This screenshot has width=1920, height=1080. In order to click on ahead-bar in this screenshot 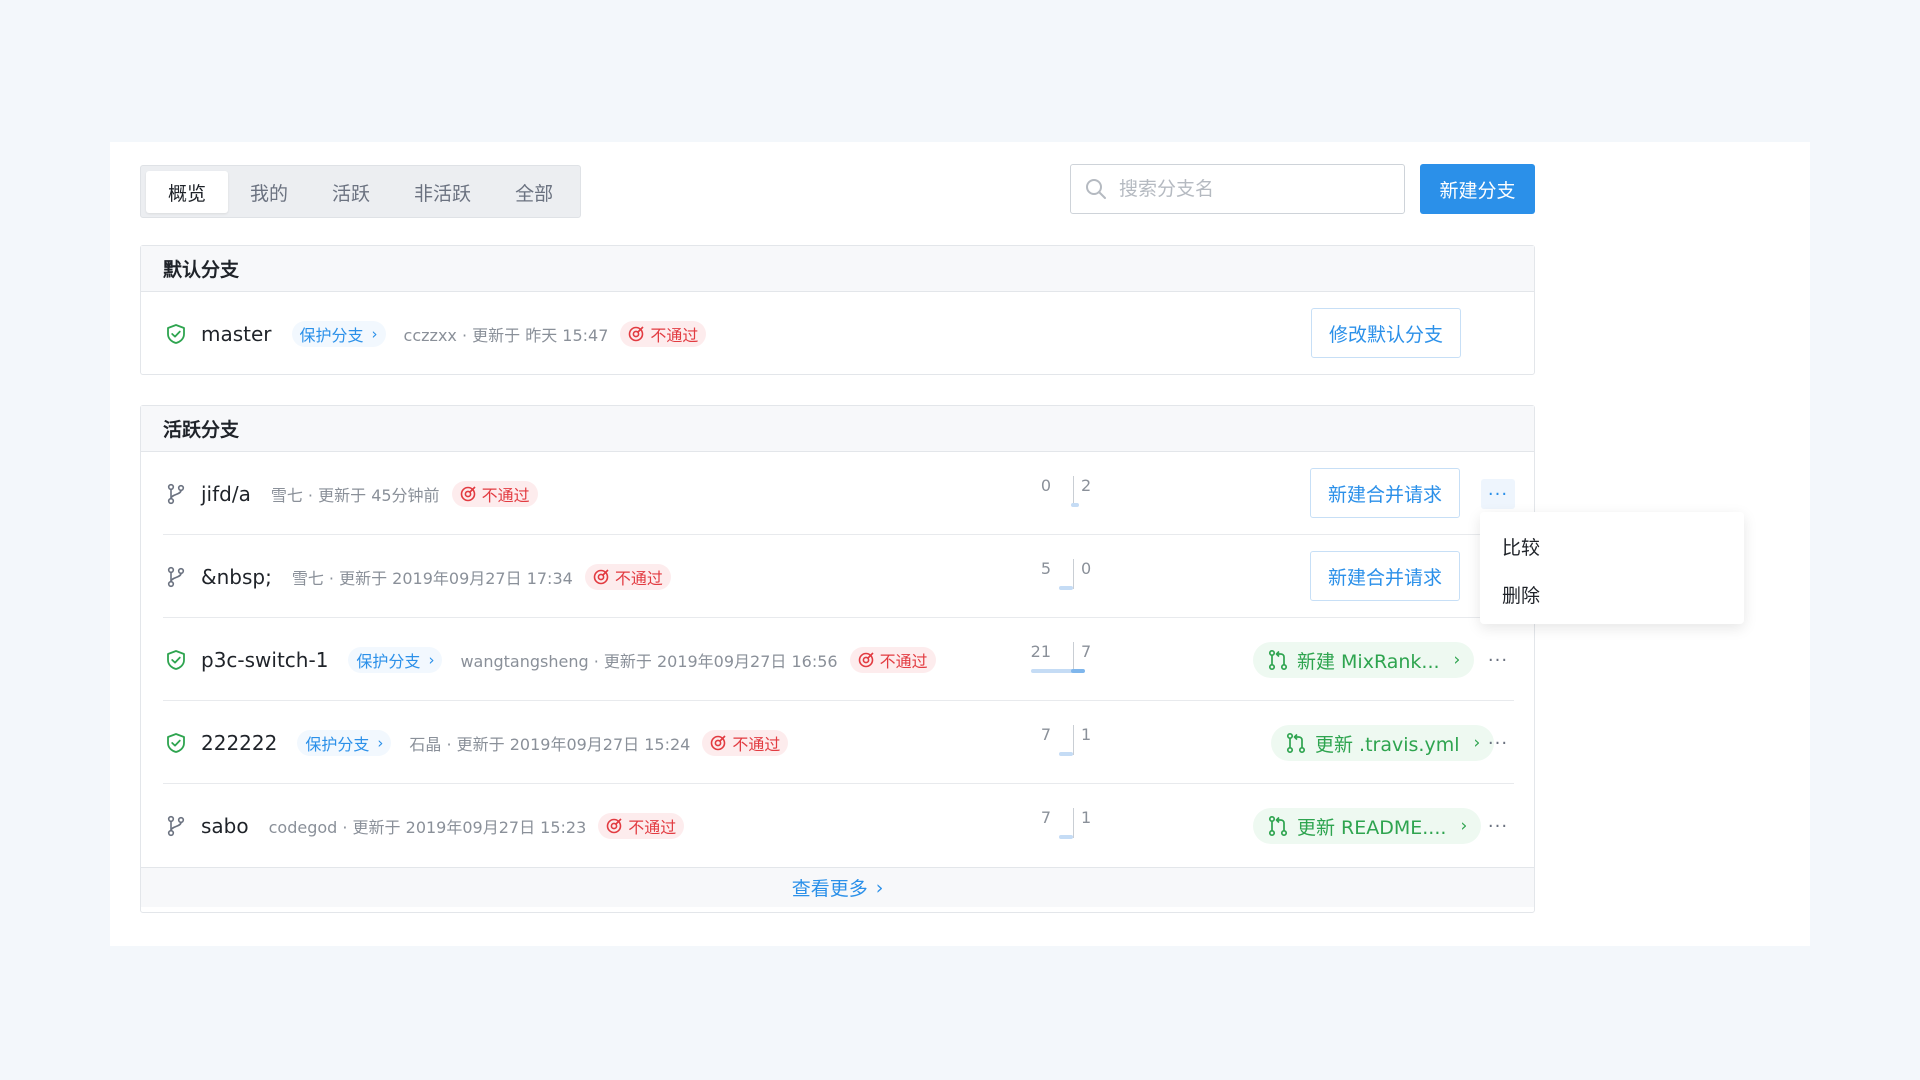, I will do `click(1075, 505)`.